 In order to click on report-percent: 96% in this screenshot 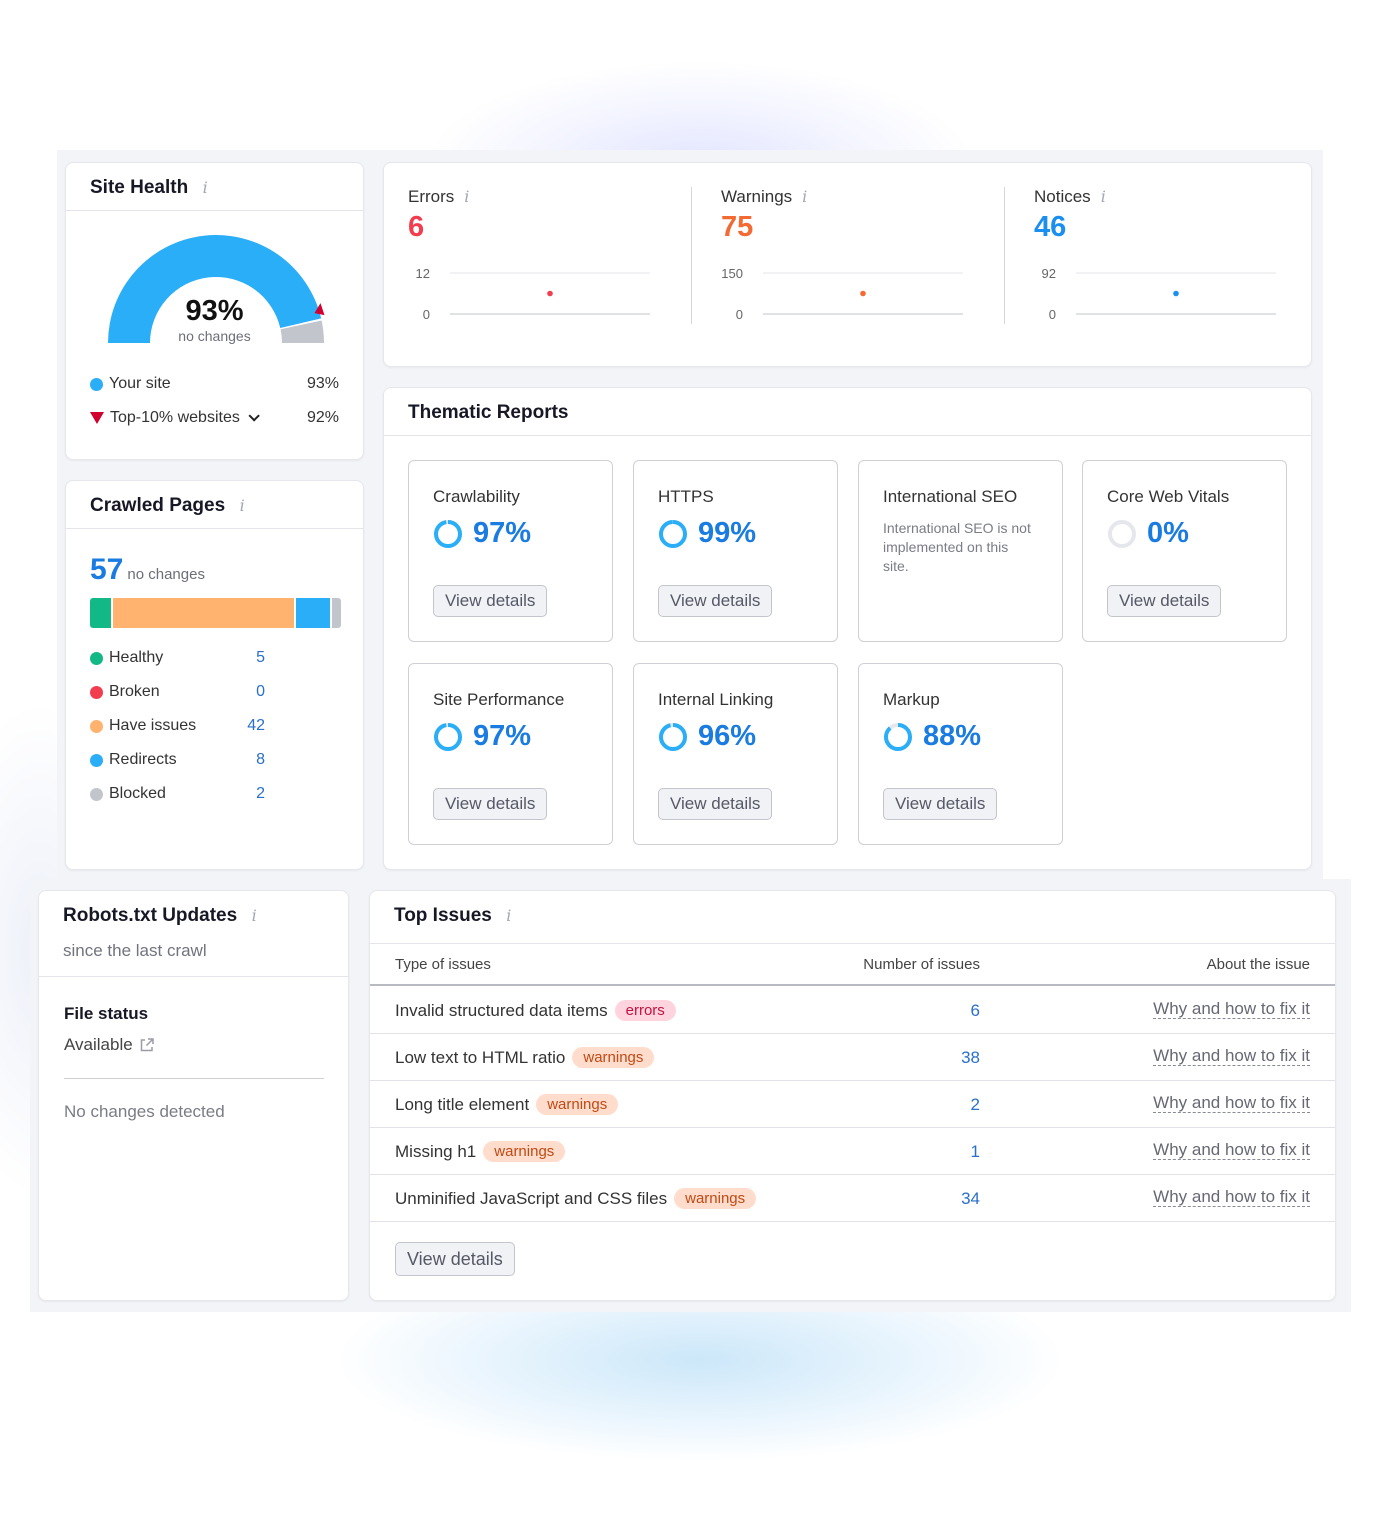, I will do `click(727, 736)`.